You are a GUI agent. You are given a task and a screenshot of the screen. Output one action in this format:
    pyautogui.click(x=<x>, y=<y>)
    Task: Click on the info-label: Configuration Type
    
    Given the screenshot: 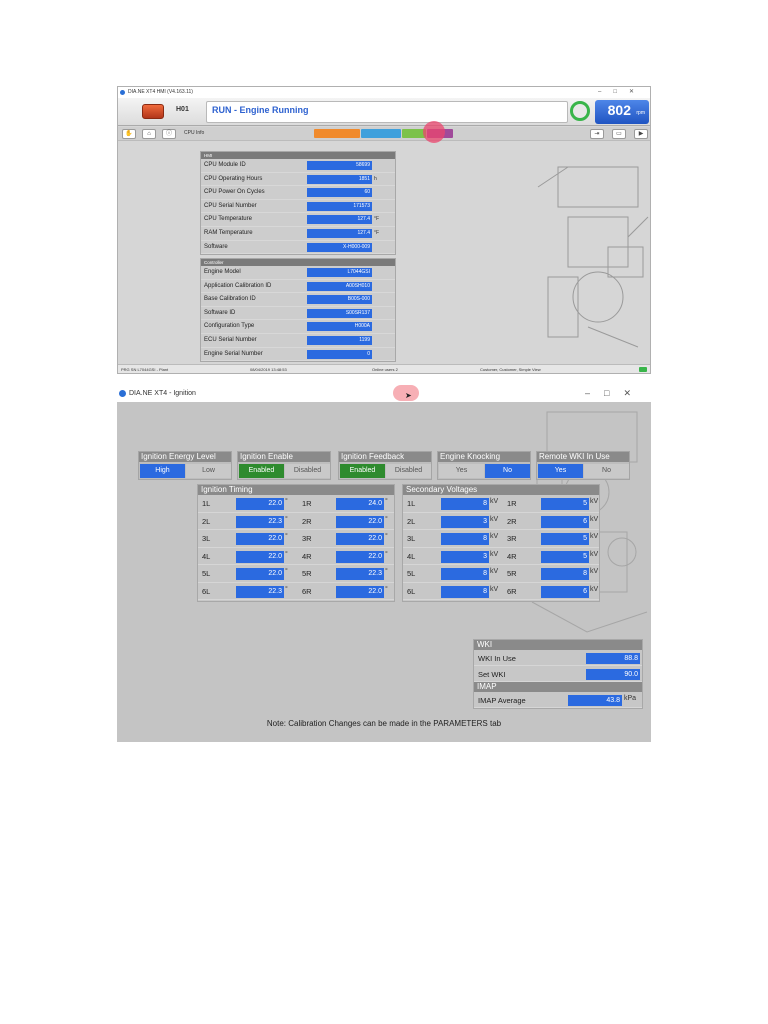 What is the action you would take?
    pyautogui.click(x=229, y=326)
    